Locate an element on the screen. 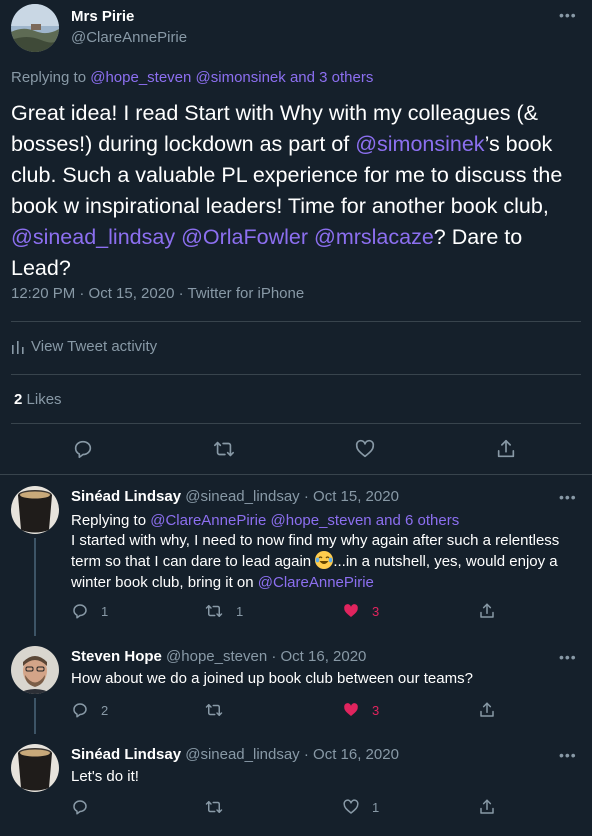  mention-link: @simonsinek is located at coordinates (419, 144).